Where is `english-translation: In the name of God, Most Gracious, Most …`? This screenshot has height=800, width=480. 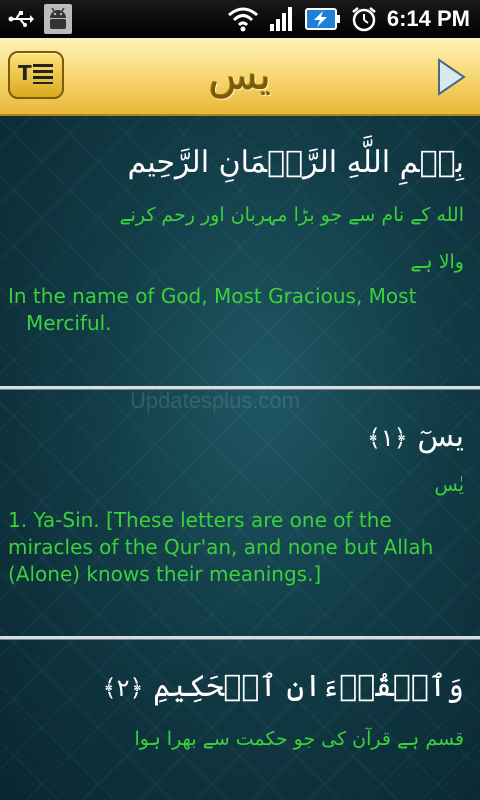 english-translation: In the name of God, Most Gracious, Most … is located at coordinates (212, 310).